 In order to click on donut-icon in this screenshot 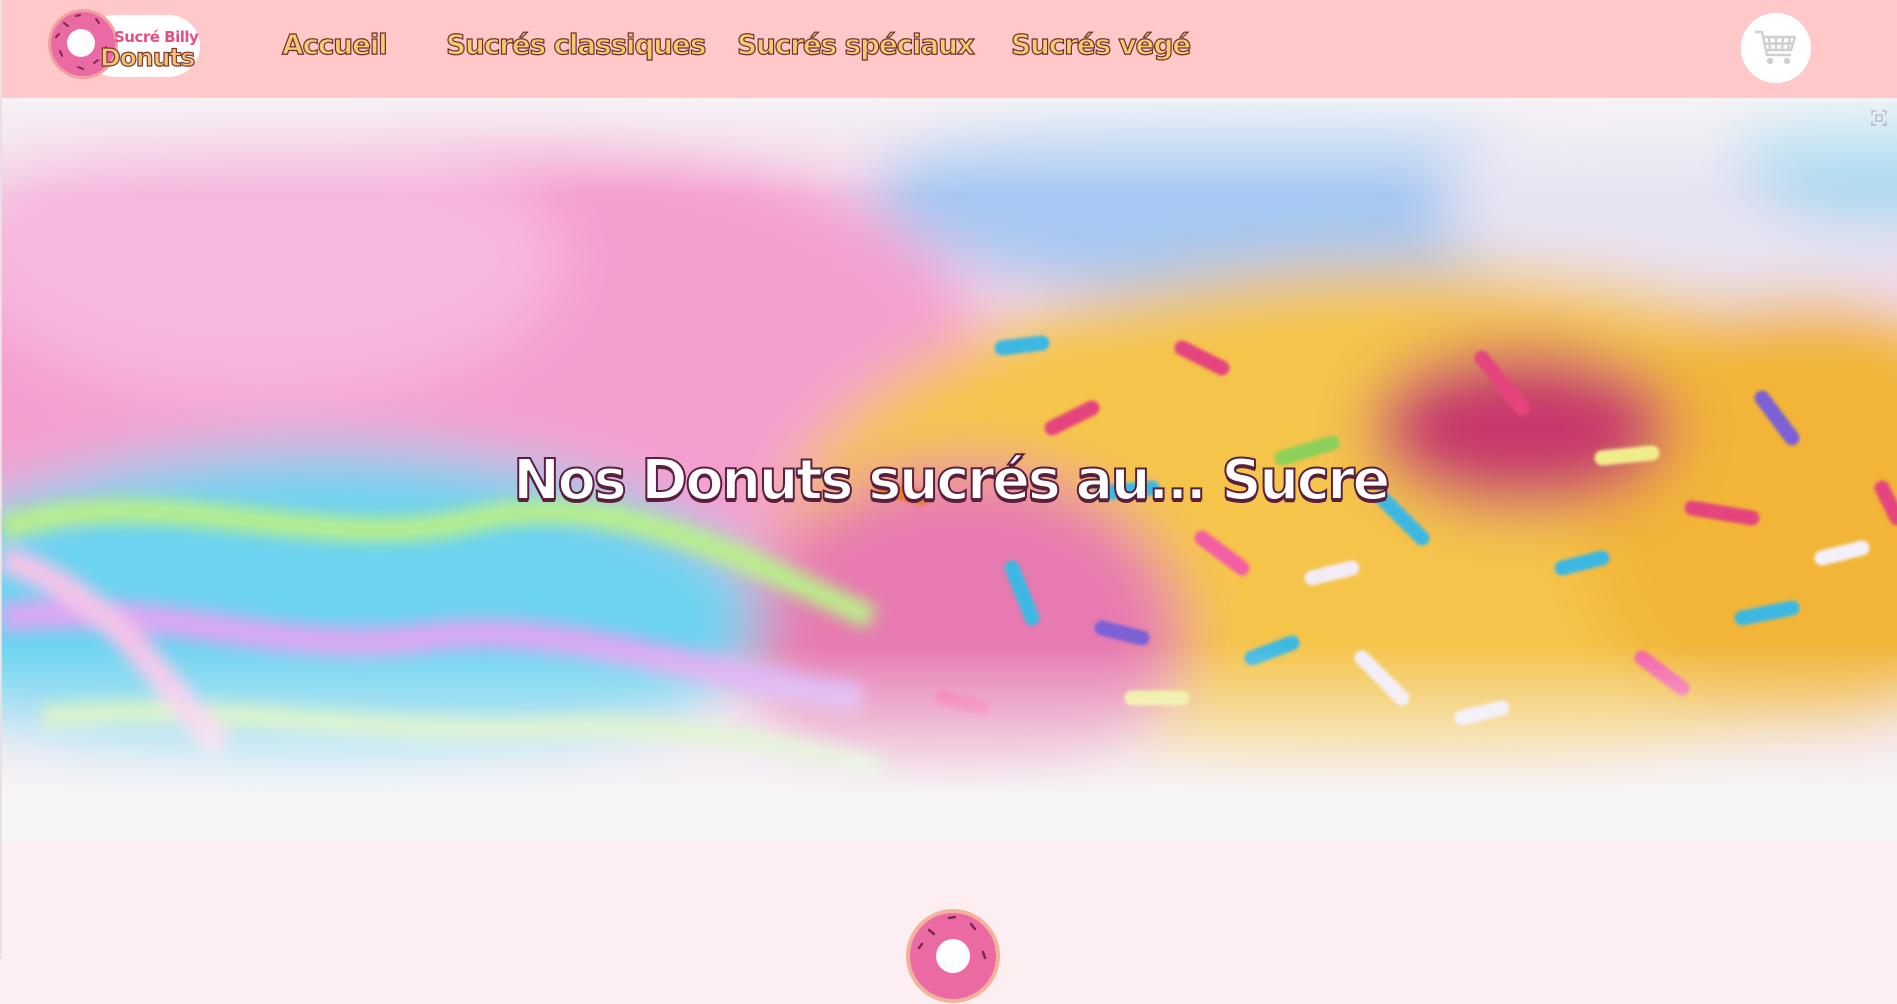, I will do `click(953, 956)`.